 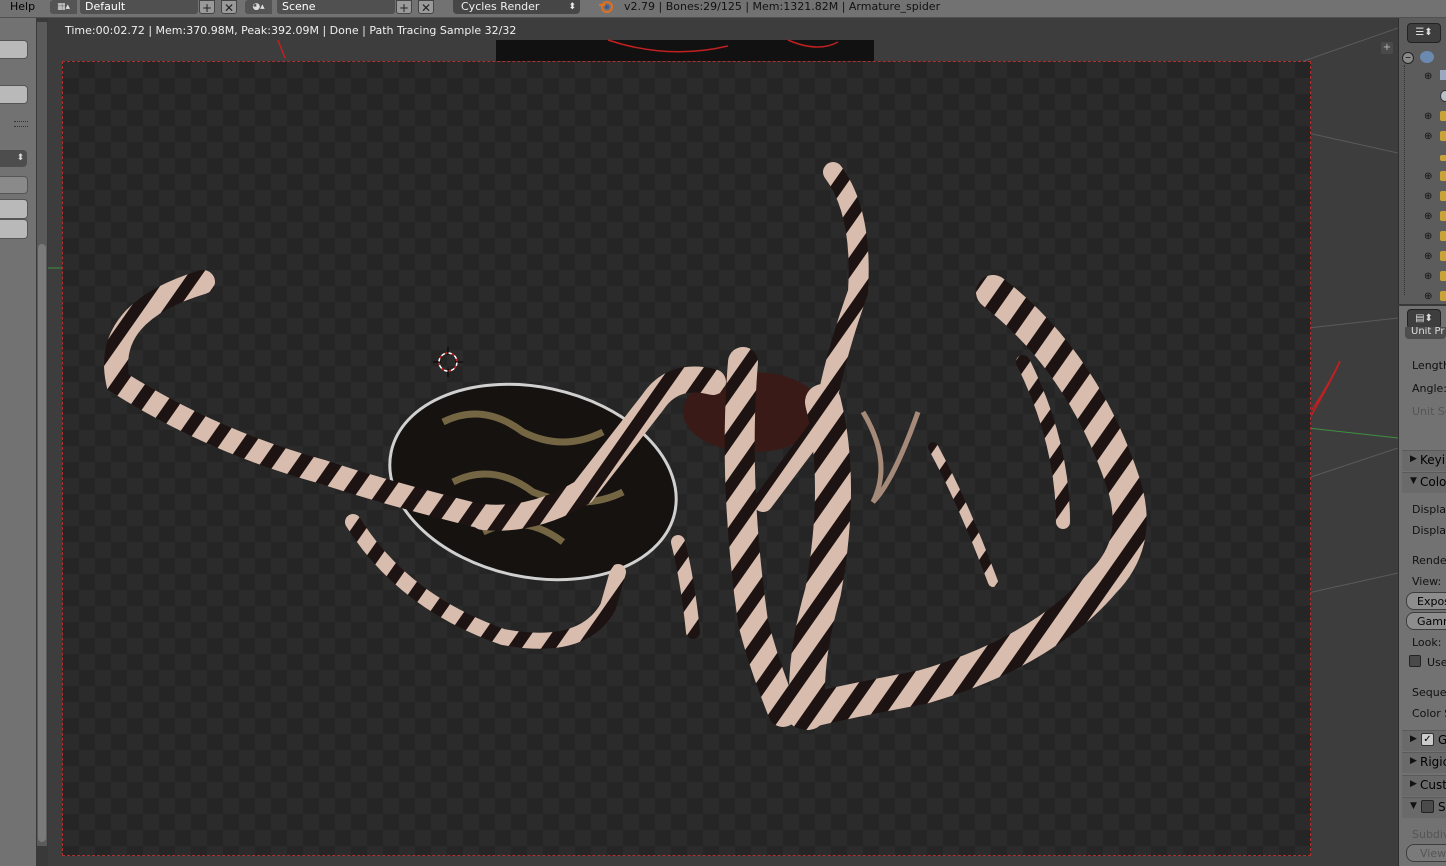 I want to click on tree-guide-line, so click(x=1405, y=180).